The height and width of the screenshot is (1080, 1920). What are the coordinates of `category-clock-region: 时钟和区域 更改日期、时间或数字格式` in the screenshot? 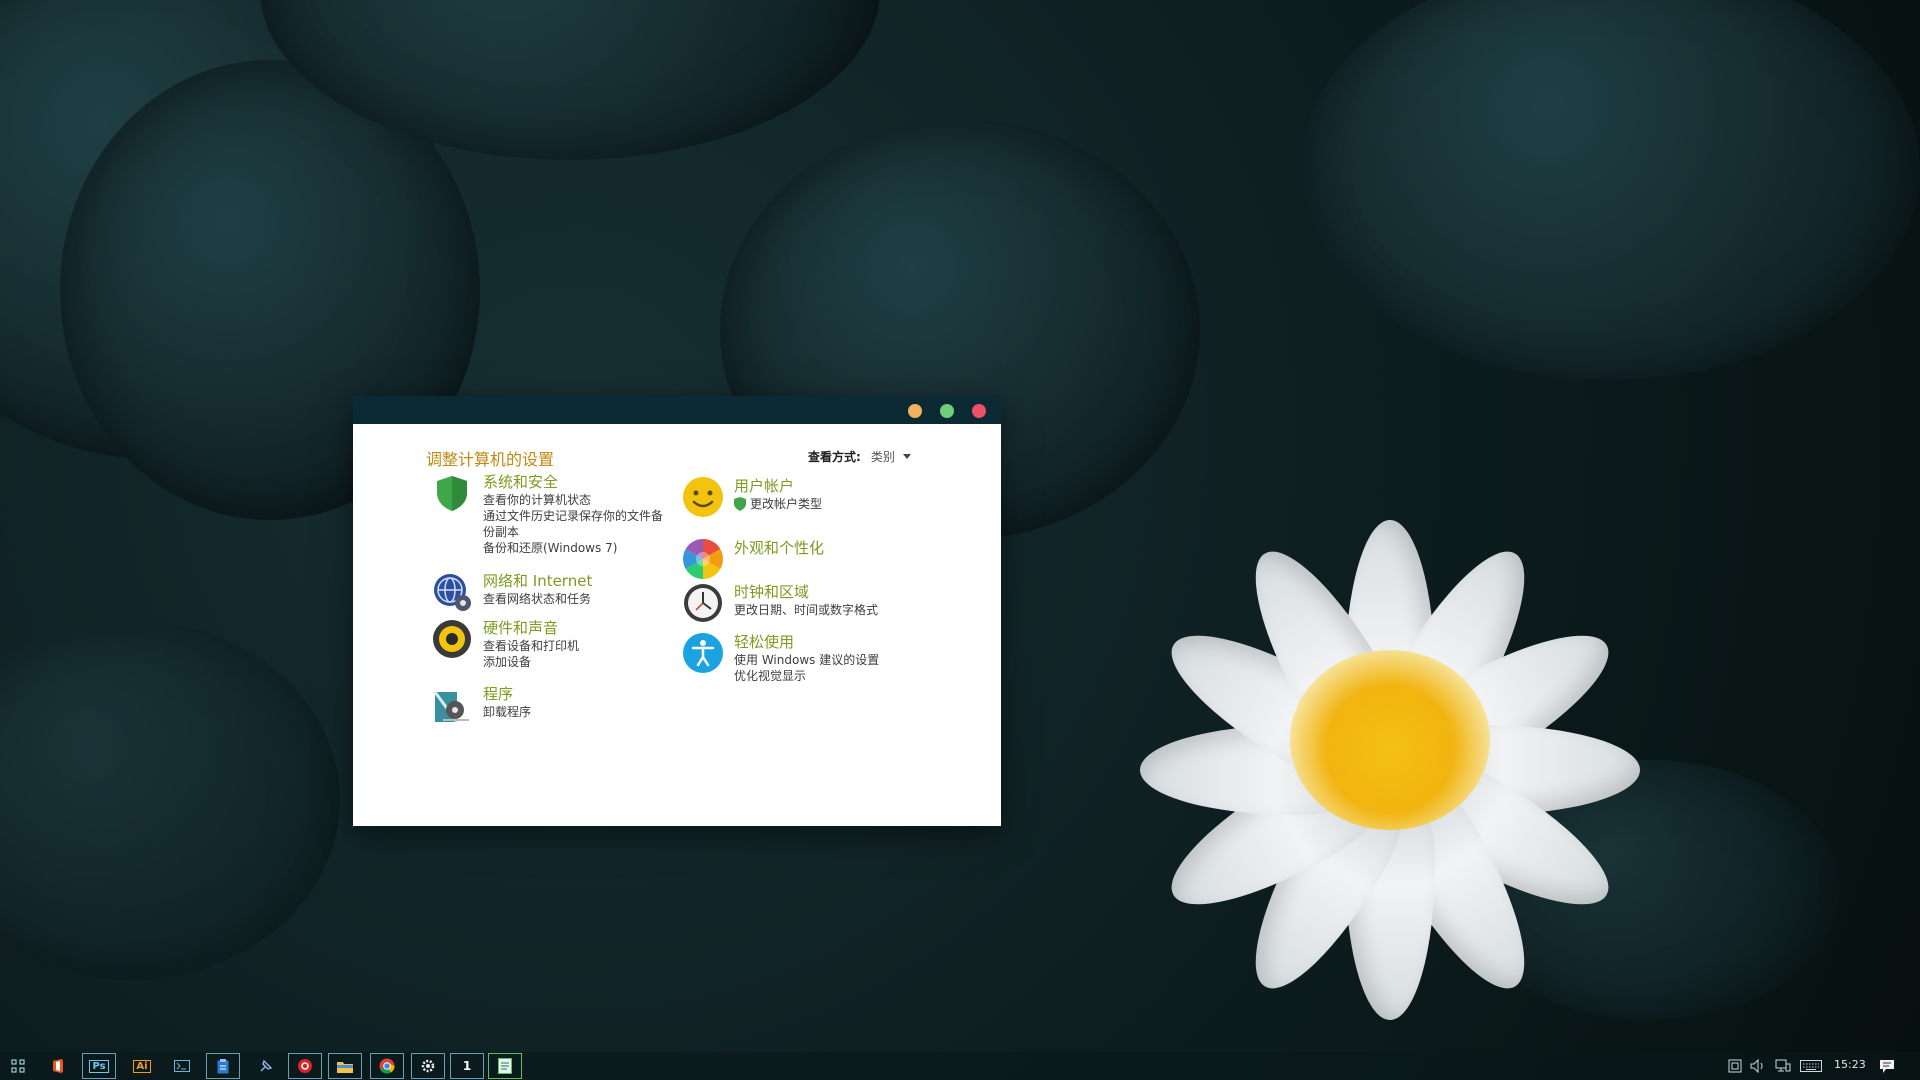 It's located at (780, 603).